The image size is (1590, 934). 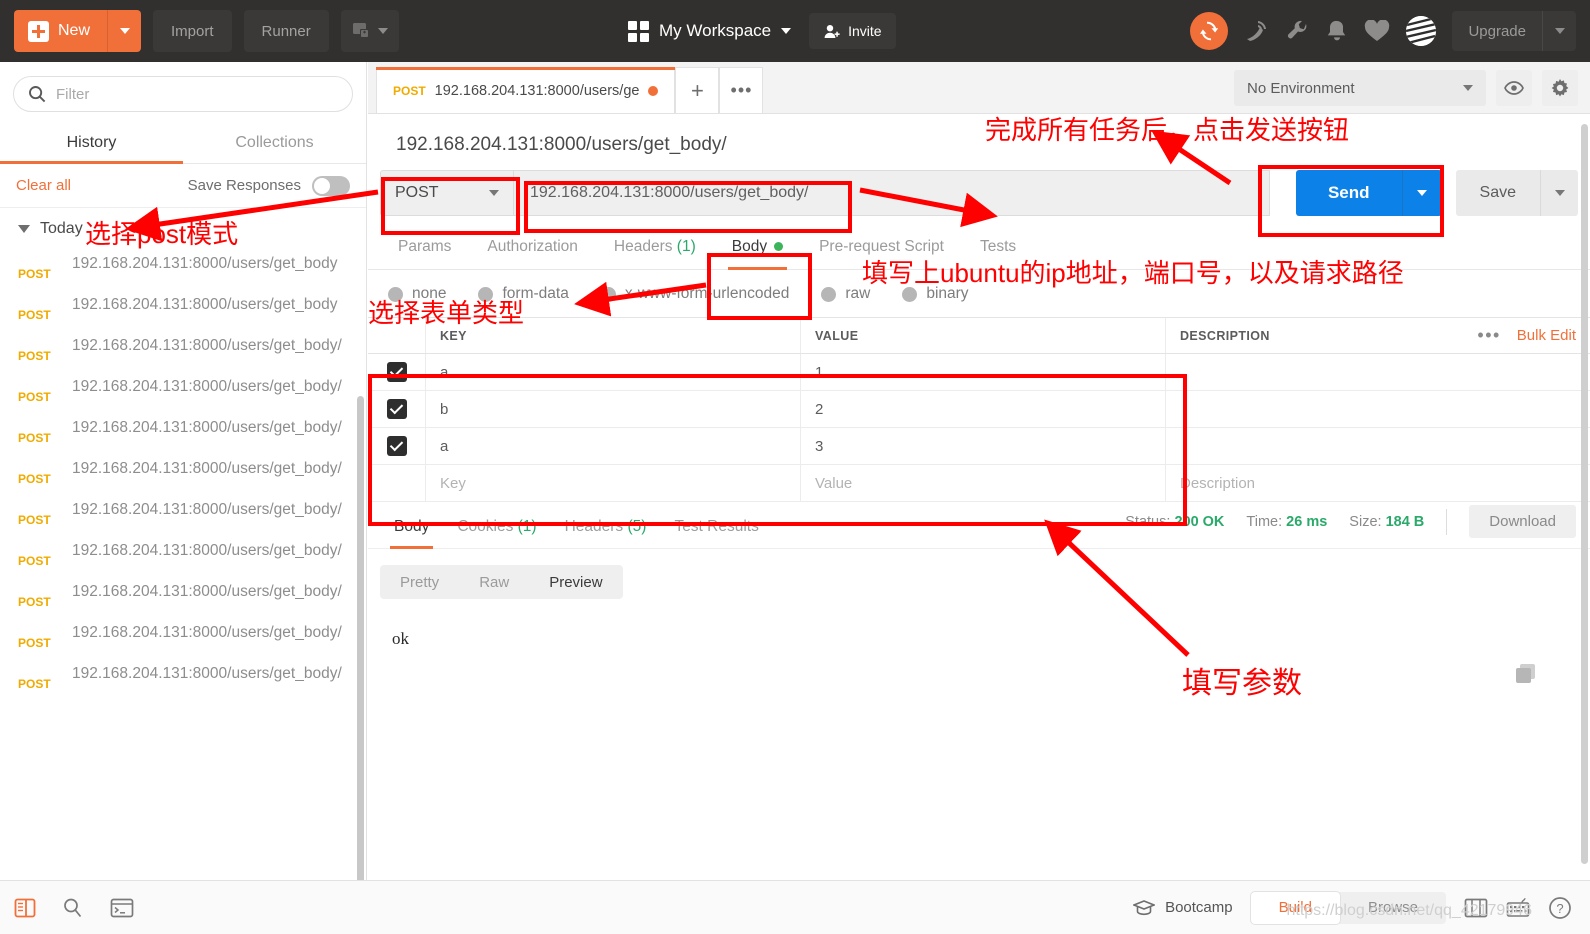 What do you see at coordinates (1546, 335) in the screenshot?
I see `bulk-edit-button: Bulk Edit` at bounding box center [1546, 335].